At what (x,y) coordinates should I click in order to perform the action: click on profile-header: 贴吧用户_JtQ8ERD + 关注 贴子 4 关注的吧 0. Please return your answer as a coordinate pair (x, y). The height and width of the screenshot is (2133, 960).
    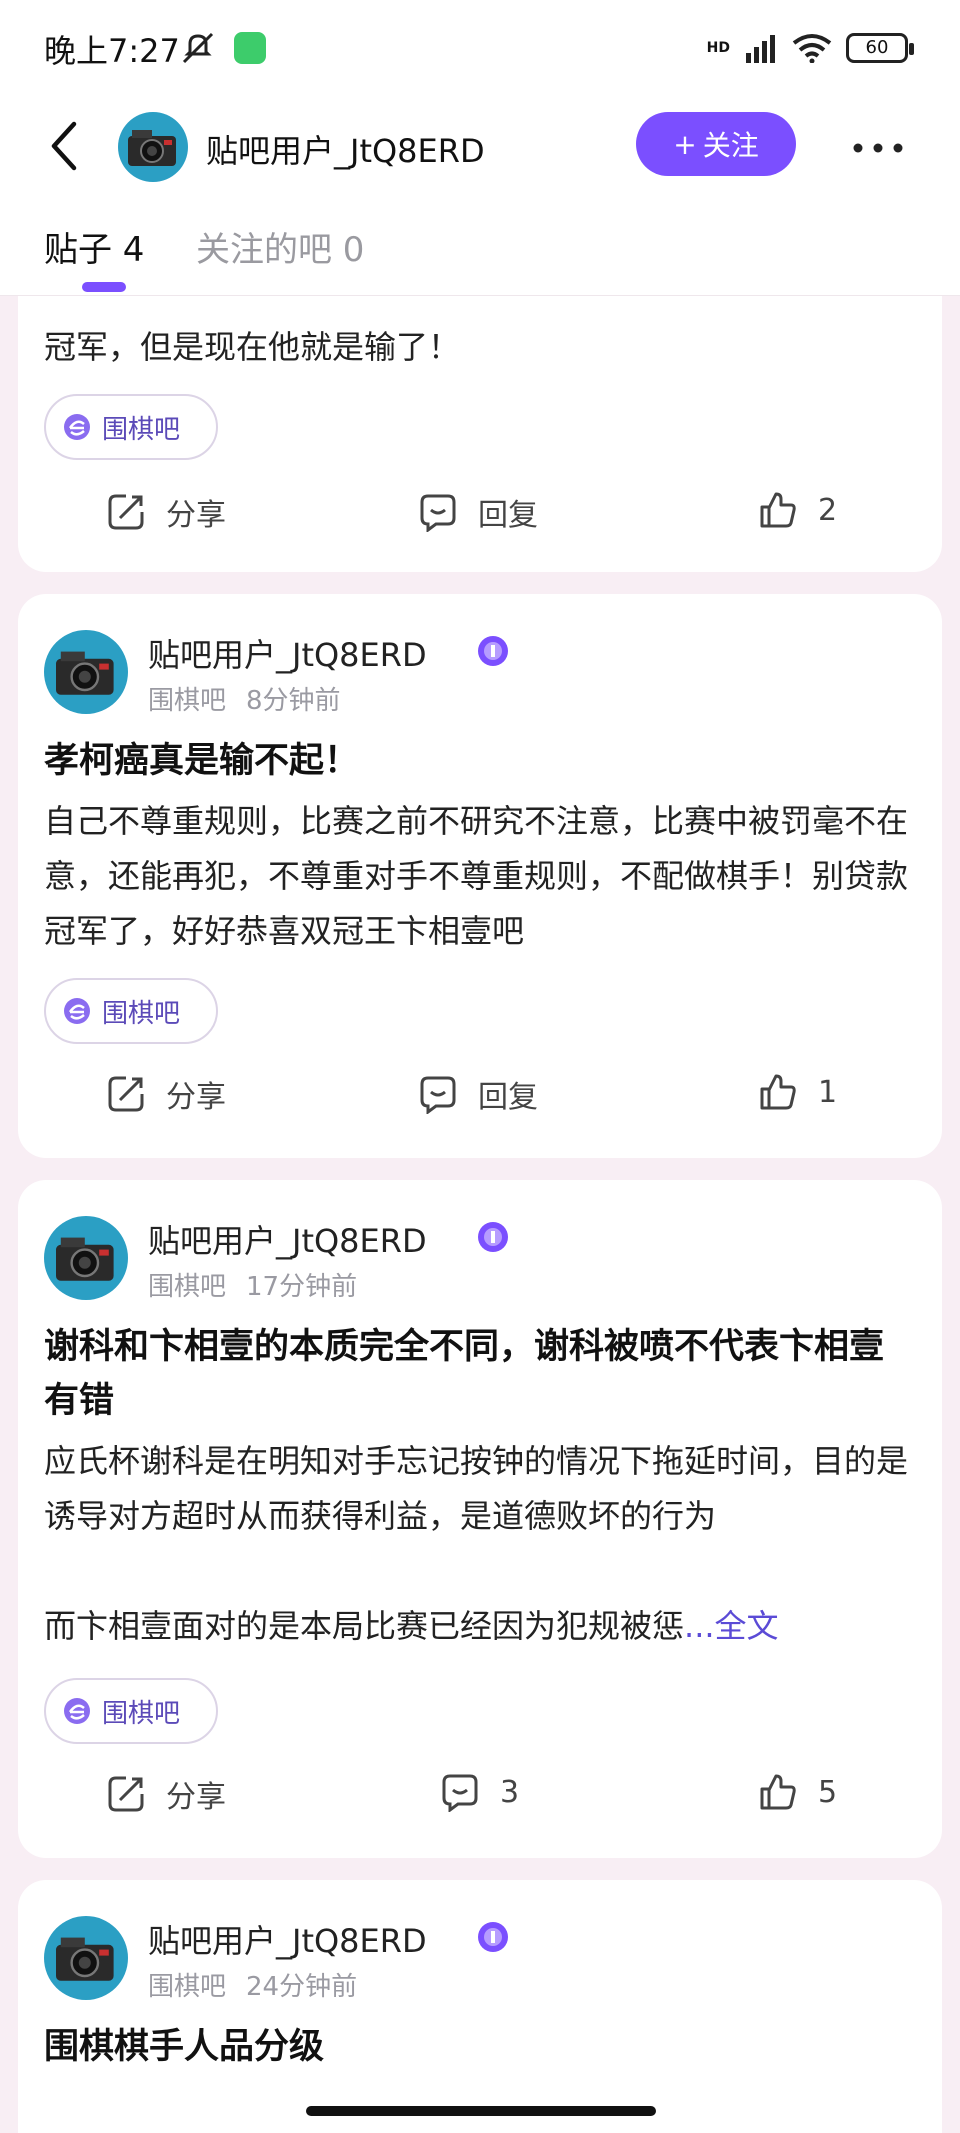
    Looking at the image, I should click on (480, 196).